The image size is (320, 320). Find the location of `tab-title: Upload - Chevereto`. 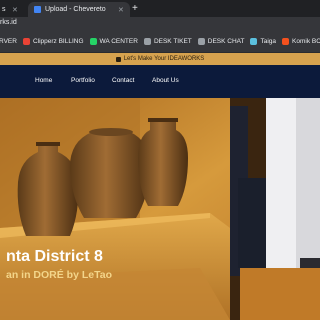

tab-title: Upload - Chevereto is located at coordinates (75, 9).